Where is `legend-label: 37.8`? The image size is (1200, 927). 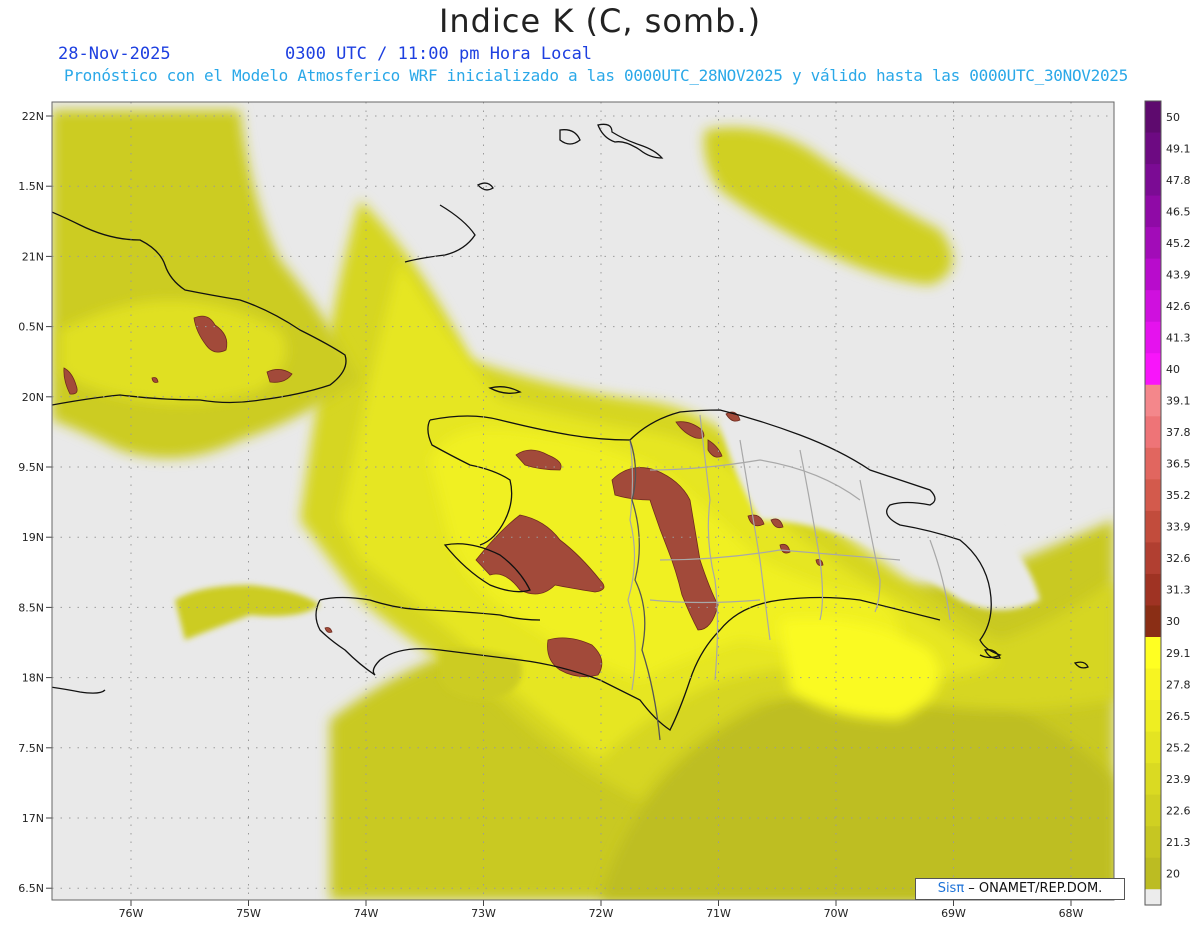
legend-label: 37.8 is located at coordinates (1178, 432).